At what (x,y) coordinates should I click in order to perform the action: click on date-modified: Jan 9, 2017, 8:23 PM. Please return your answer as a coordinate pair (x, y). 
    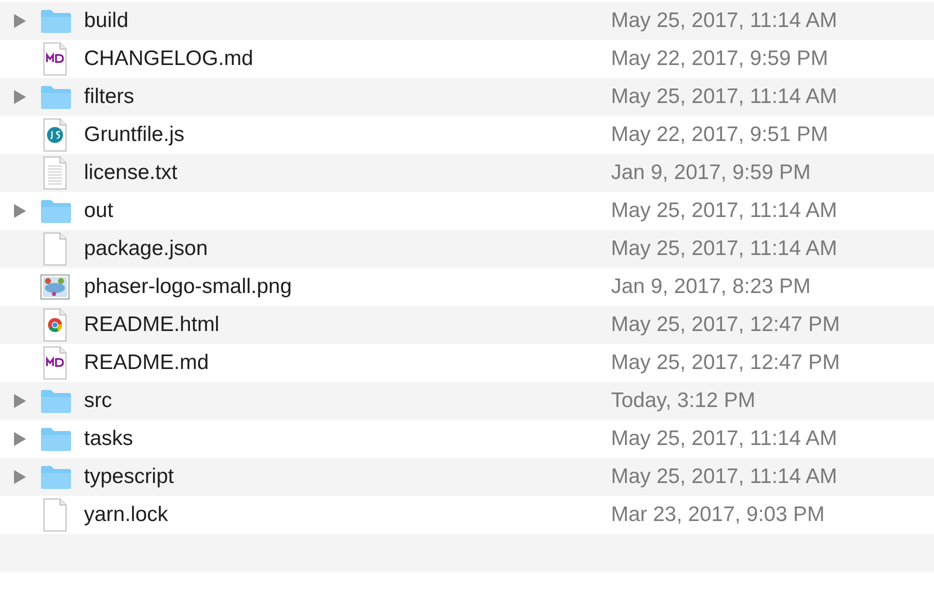
    Looking at the image, I should click on (711, 287).